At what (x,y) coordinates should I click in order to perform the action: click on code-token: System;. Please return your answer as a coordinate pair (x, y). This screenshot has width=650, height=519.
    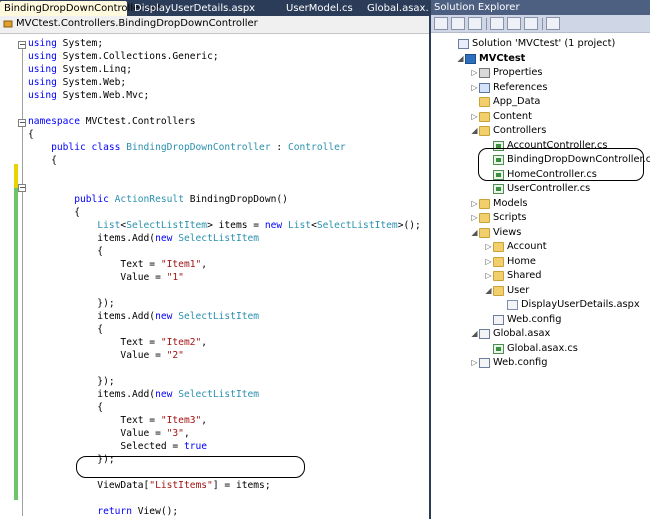
    Looking at the image, I should click on (80, 43).